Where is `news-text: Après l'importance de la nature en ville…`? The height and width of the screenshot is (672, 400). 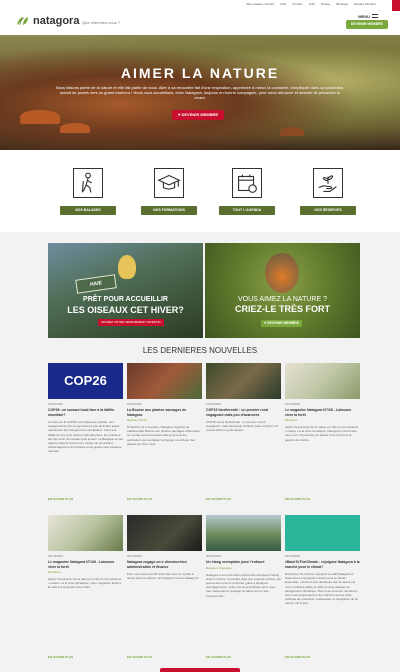
news-text: Après l'importance de la nature en ville… is located at coordinates (85, 583).